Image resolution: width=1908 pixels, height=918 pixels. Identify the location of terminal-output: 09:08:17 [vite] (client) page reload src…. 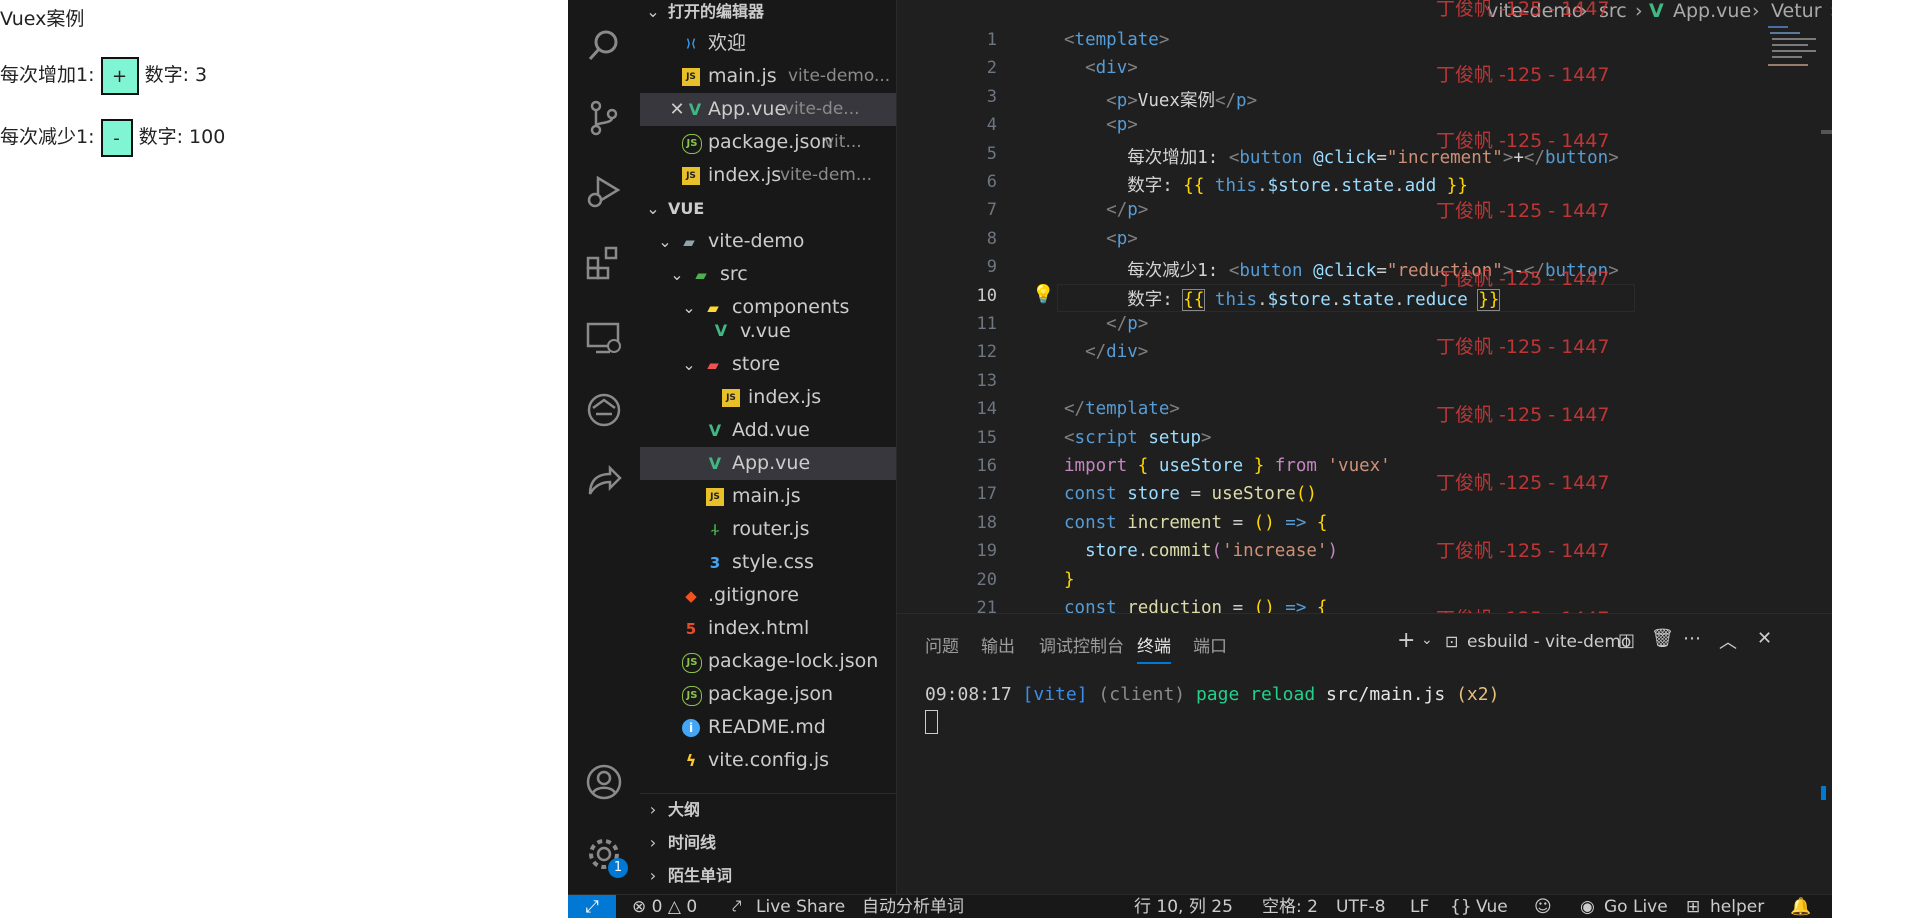
(1212, 694).